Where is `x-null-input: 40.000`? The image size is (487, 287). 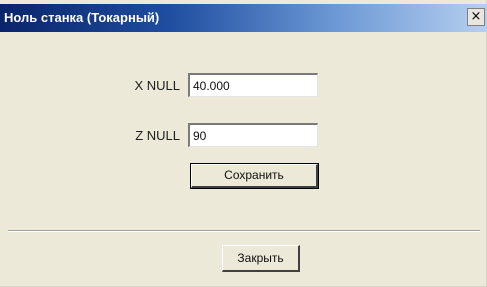 x-null-input: 40.000 is located at coordinates (253, 85).